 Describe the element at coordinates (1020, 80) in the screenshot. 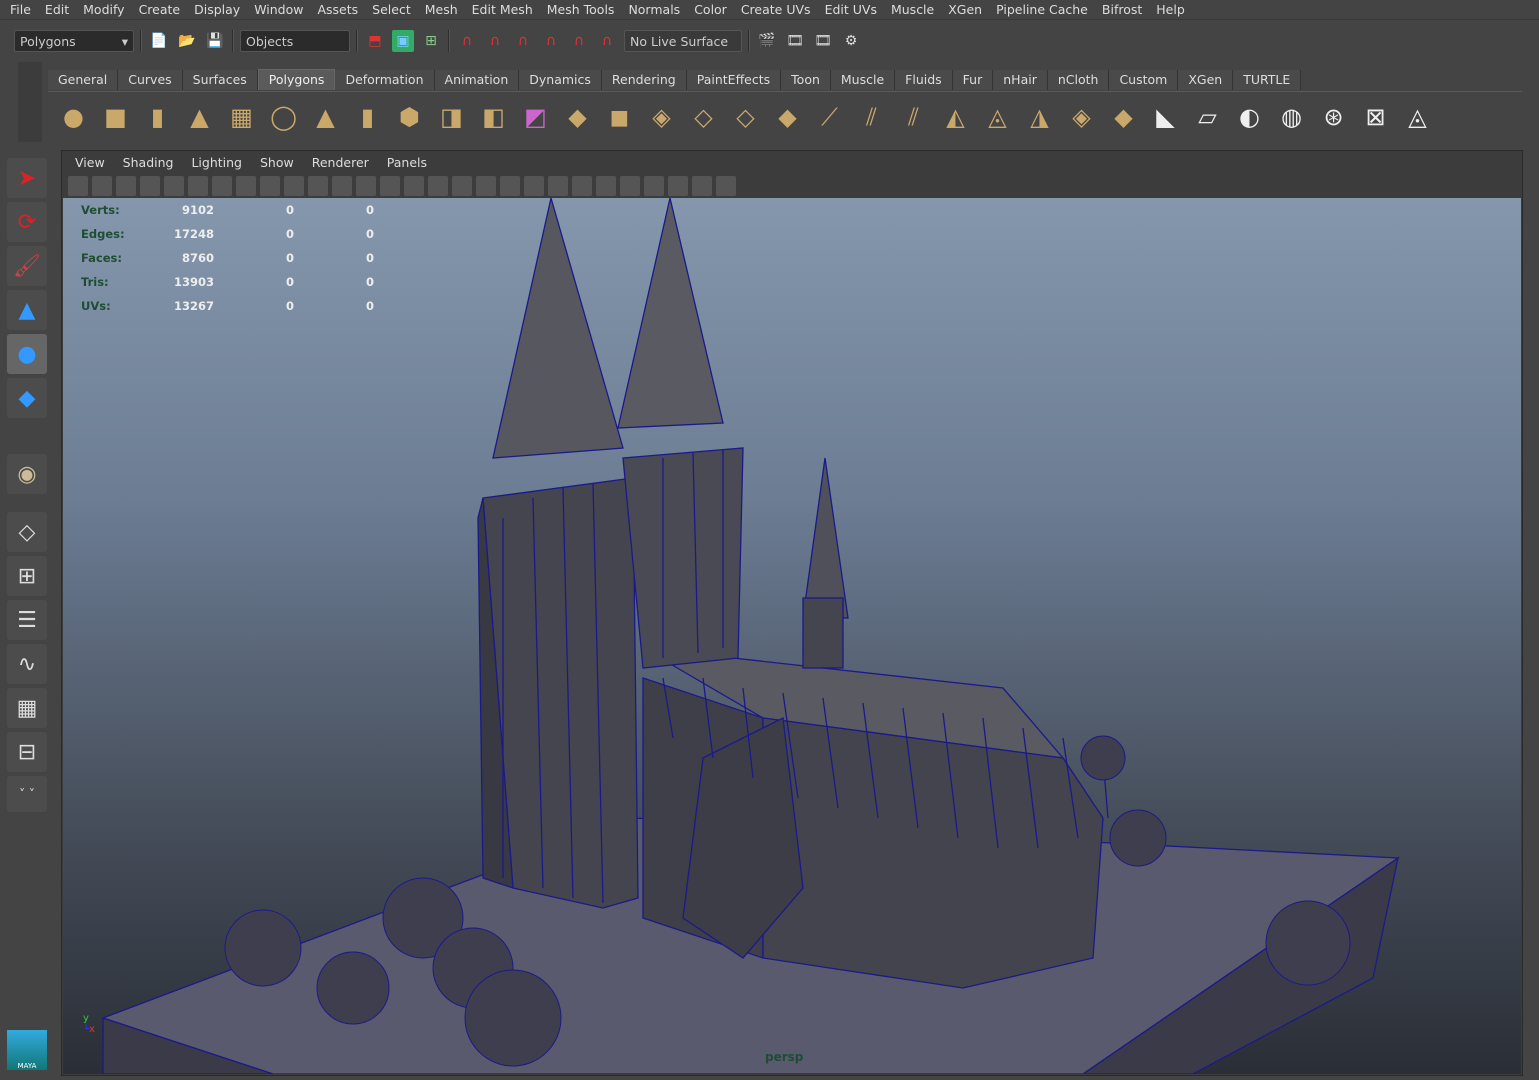

I see `tab-nhair: nHair` at that location.